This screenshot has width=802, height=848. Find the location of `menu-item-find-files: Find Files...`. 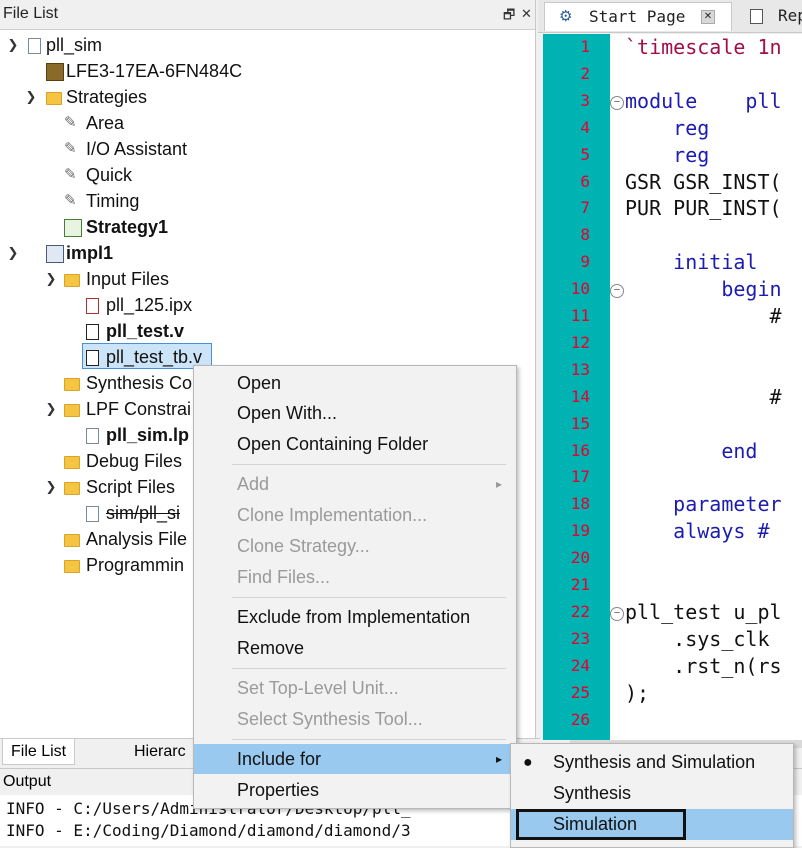

menu-item-find-files: Find Files... is located at coordinates (355, 577).